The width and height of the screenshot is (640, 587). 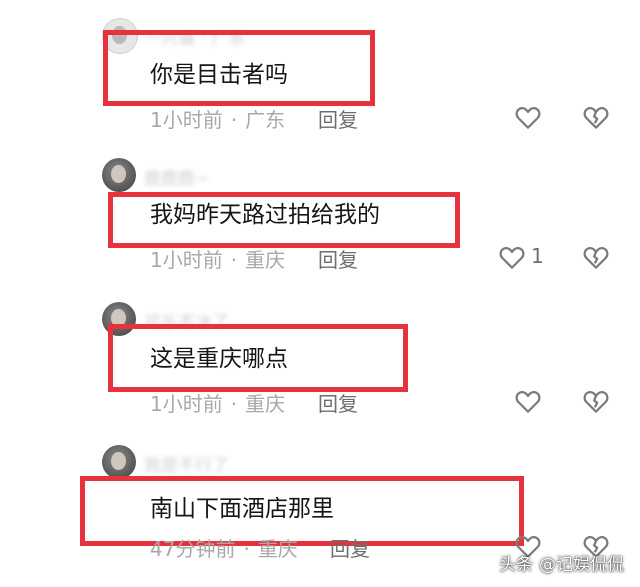 What do you see at coordinates (516, 565) in the screenshot?
I see `watermark-platform: 头条` at bounding box center [516, 565].